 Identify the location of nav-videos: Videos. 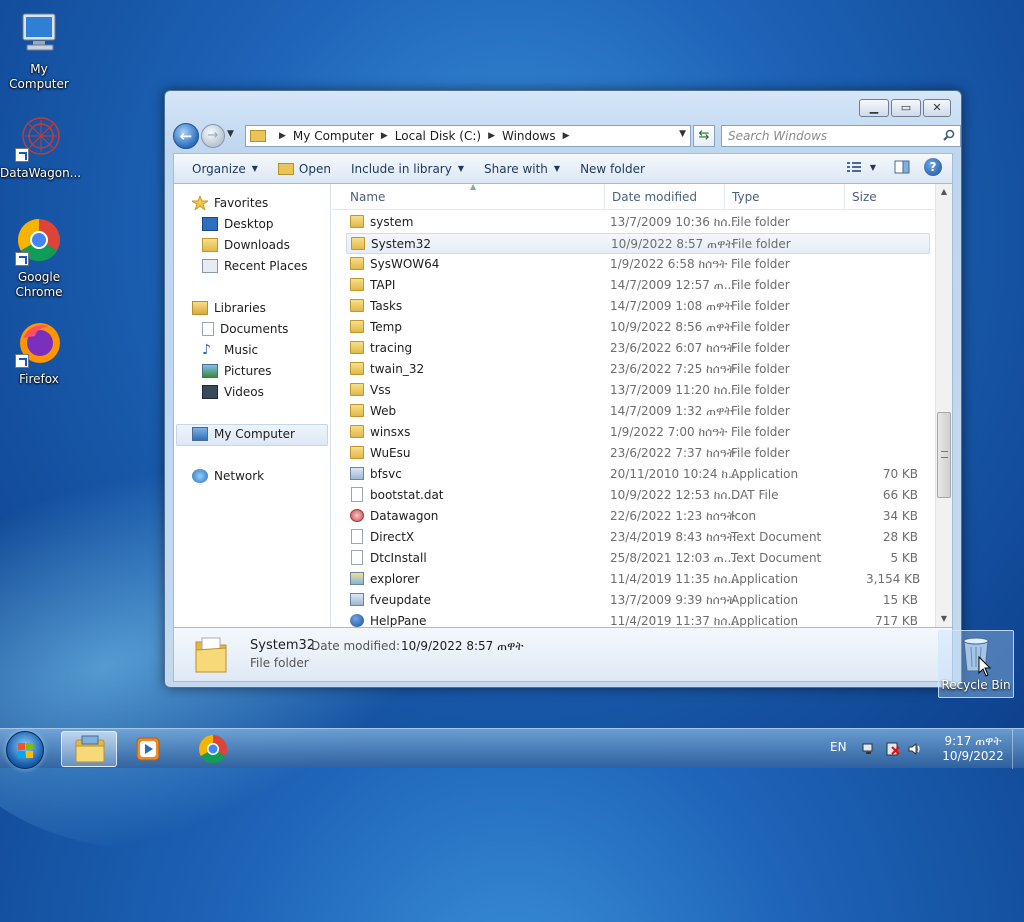
(233, 392).